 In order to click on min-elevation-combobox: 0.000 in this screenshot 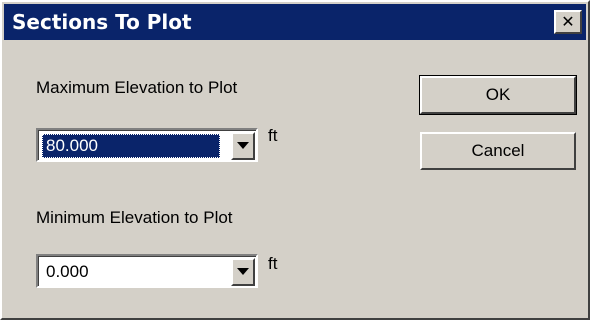, I will do `click(147, 271)`.